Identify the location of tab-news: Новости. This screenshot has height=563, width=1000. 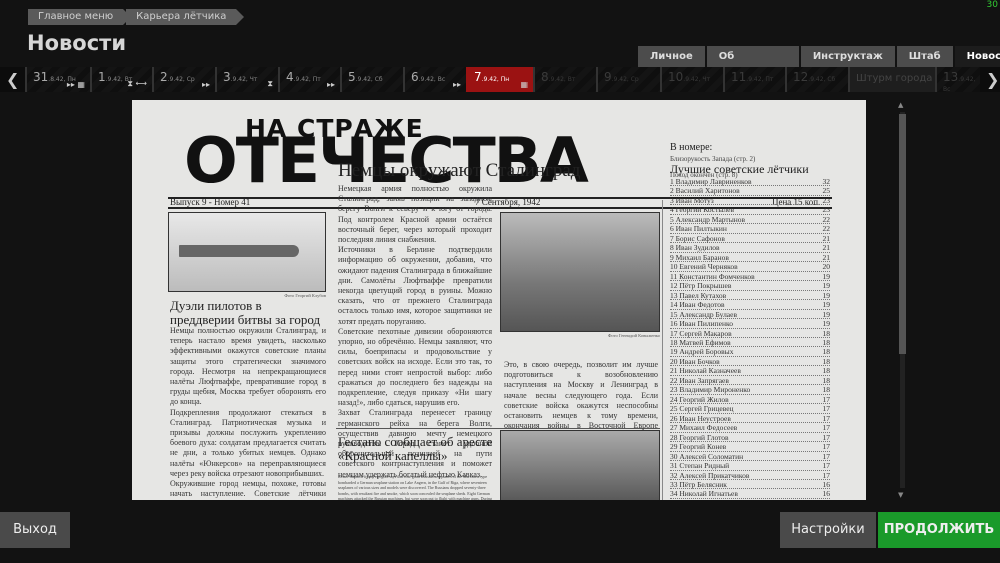
(977, 57).